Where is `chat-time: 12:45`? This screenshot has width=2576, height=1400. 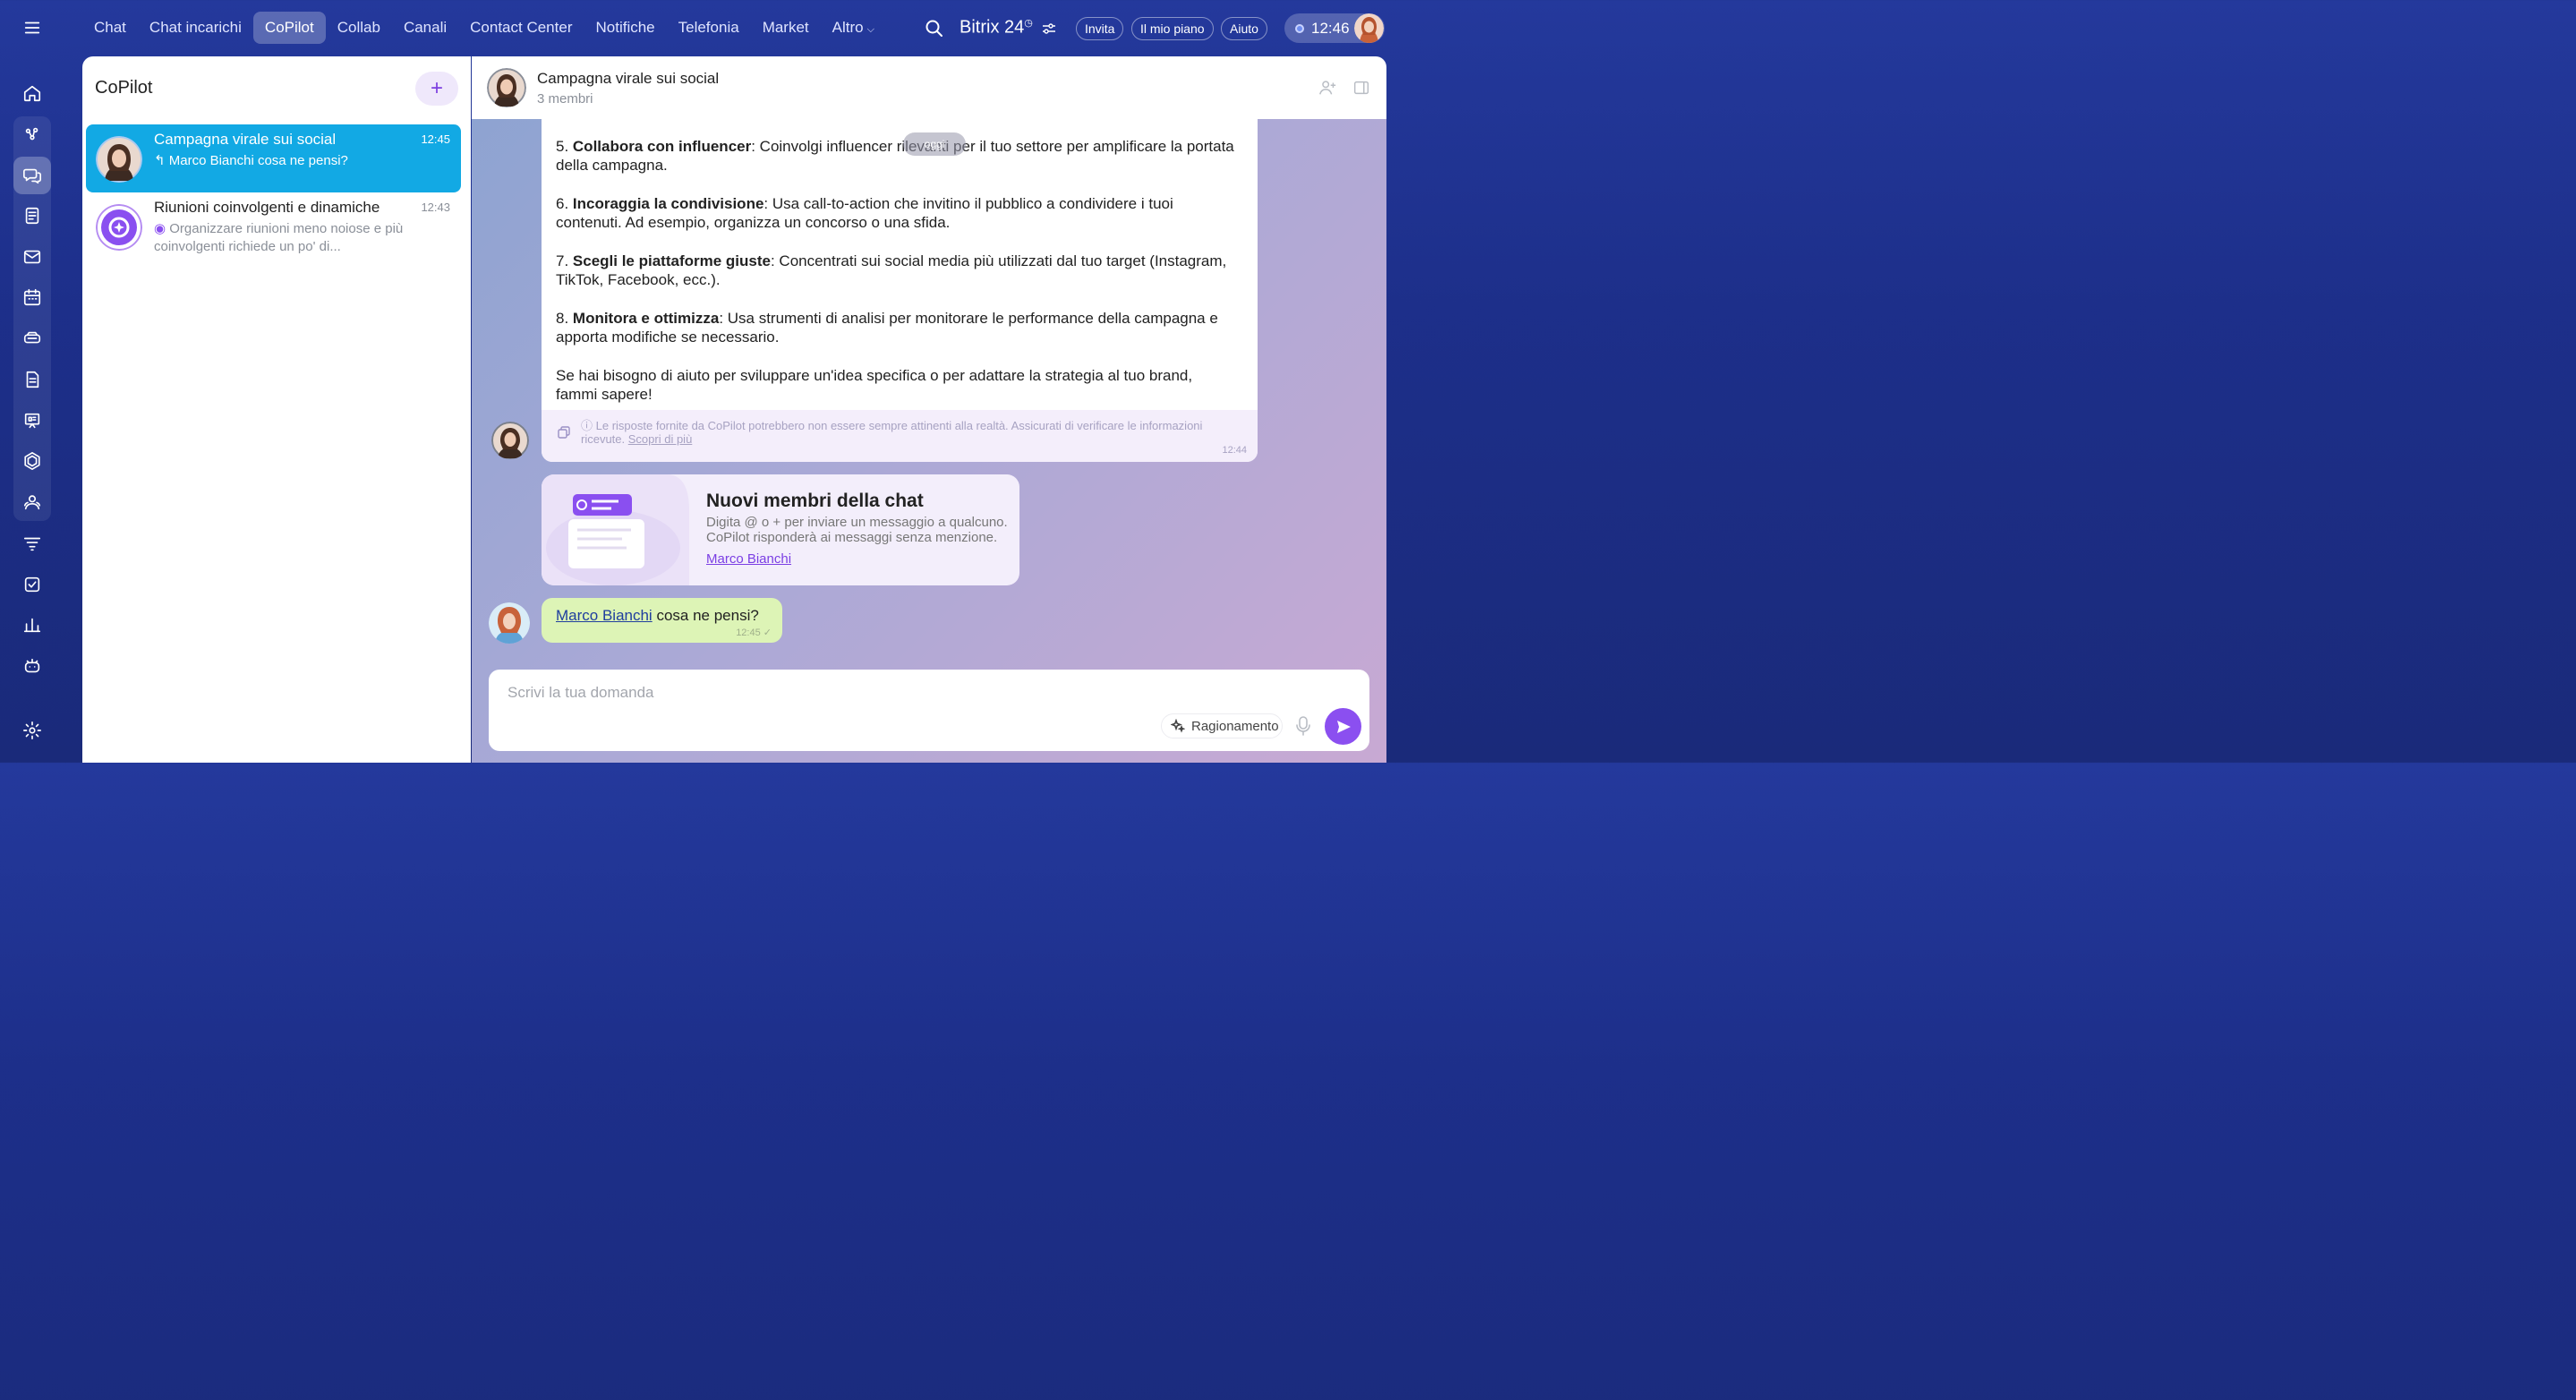 chat-time: 12:45 is located at coordinates (435, 139).